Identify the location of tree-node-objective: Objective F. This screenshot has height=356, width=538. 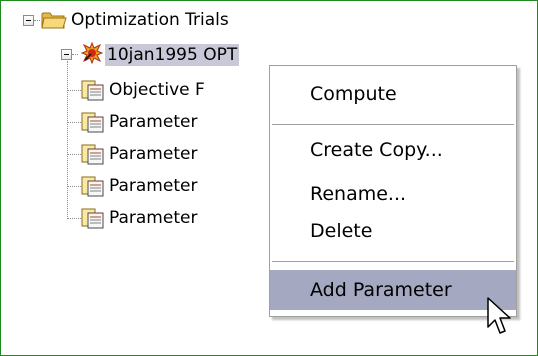
(157, 90).